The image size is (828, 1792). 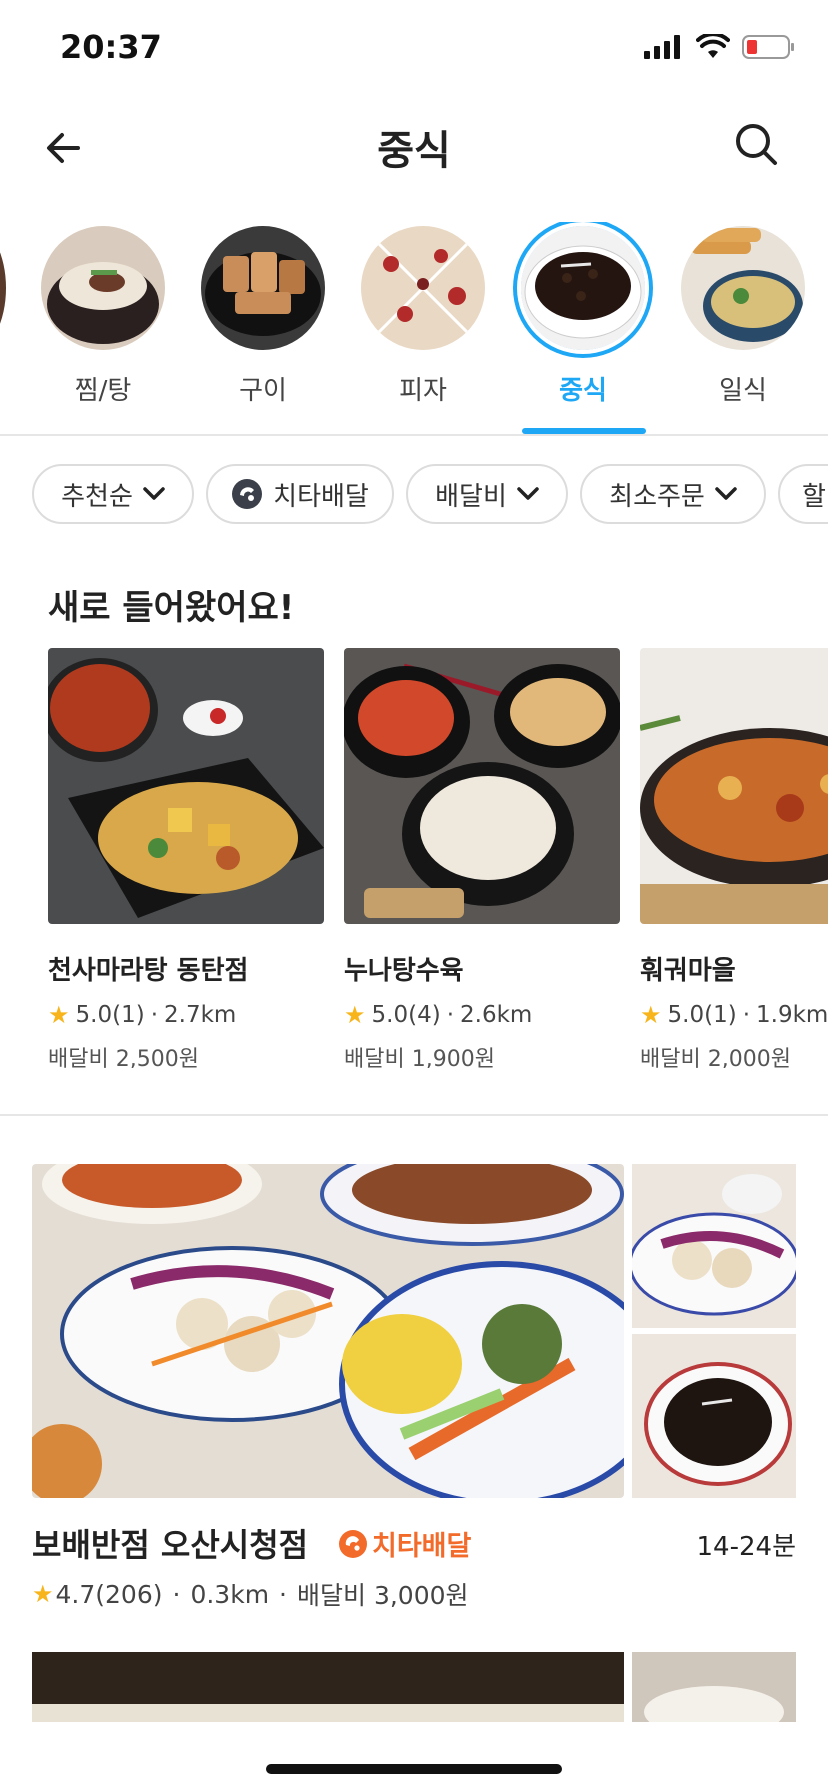 What do you see at coordinates (97, 496) in the screenshot?
I see `chip-label: 추천순` at bounding box center [97, 496].